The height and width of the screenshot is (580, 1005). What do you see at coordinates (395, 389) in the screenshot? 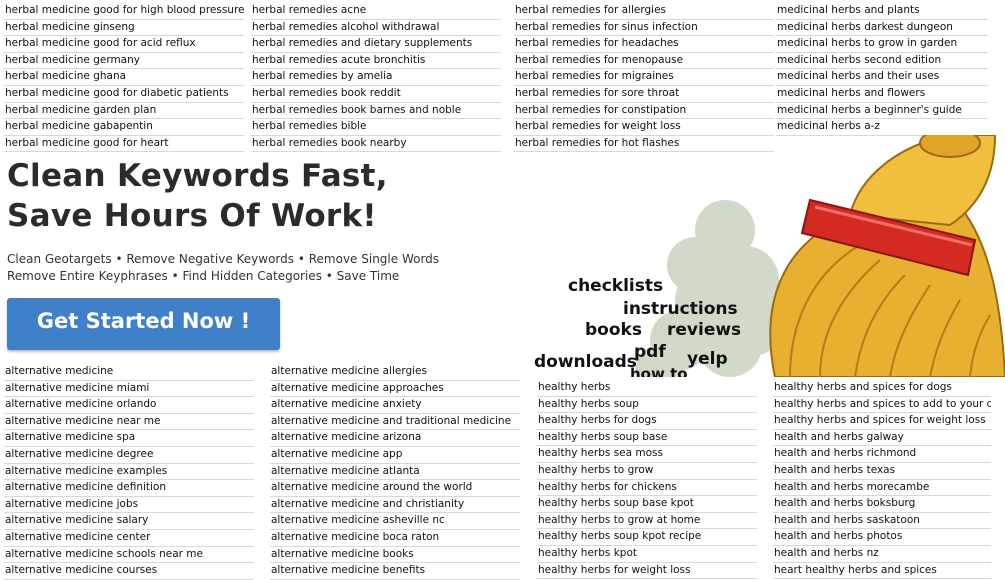
I see `keyword-item: alternative medicine approaches` at bounding box center [395, 389].